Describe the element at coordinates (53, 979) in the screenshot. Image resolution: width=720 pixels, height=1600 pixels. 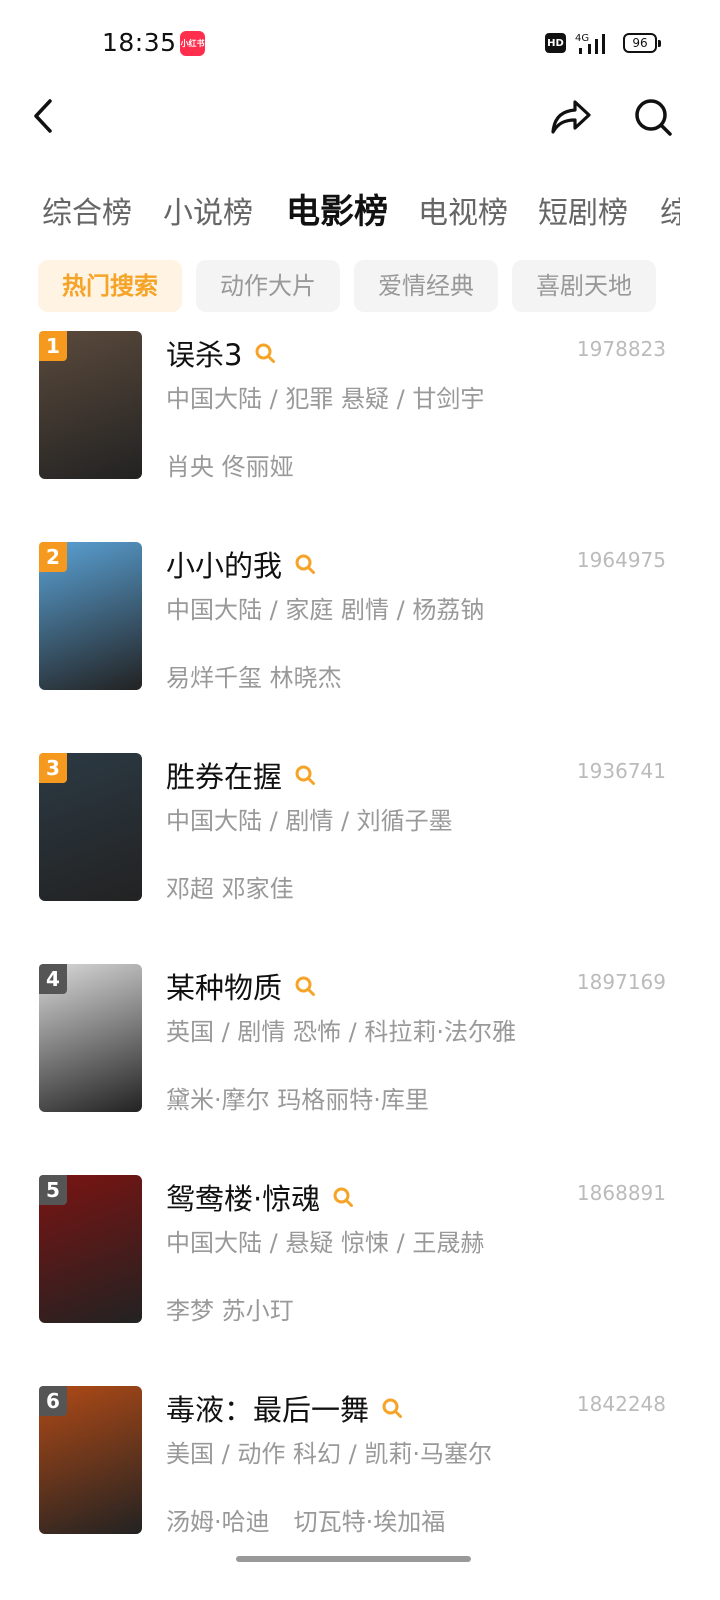
I see `rank-badge: 4` at that location.